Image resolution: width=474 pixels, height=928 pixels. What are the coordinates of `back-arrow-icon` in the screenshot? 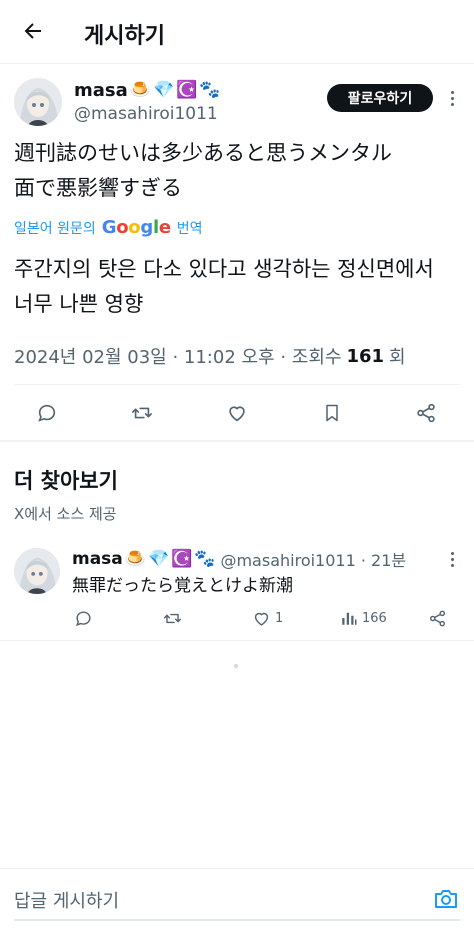 It's located at (33, 31).